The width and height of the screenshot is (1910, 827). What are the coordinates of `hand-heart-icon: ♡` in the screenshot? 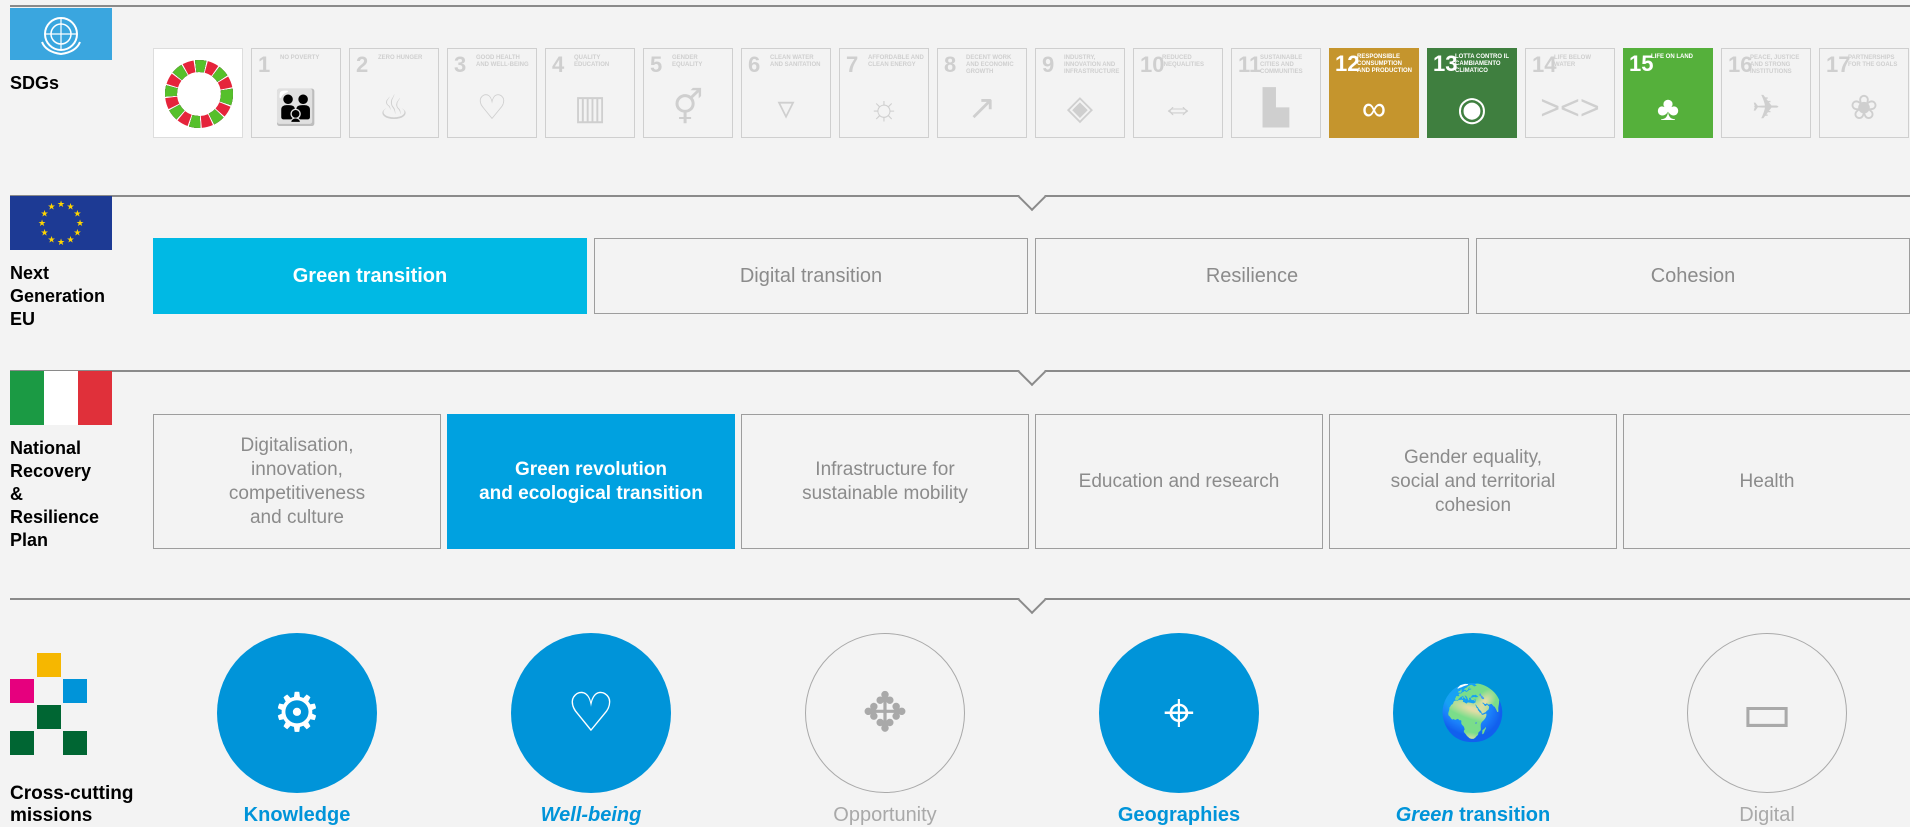 It's located at (591, 713).